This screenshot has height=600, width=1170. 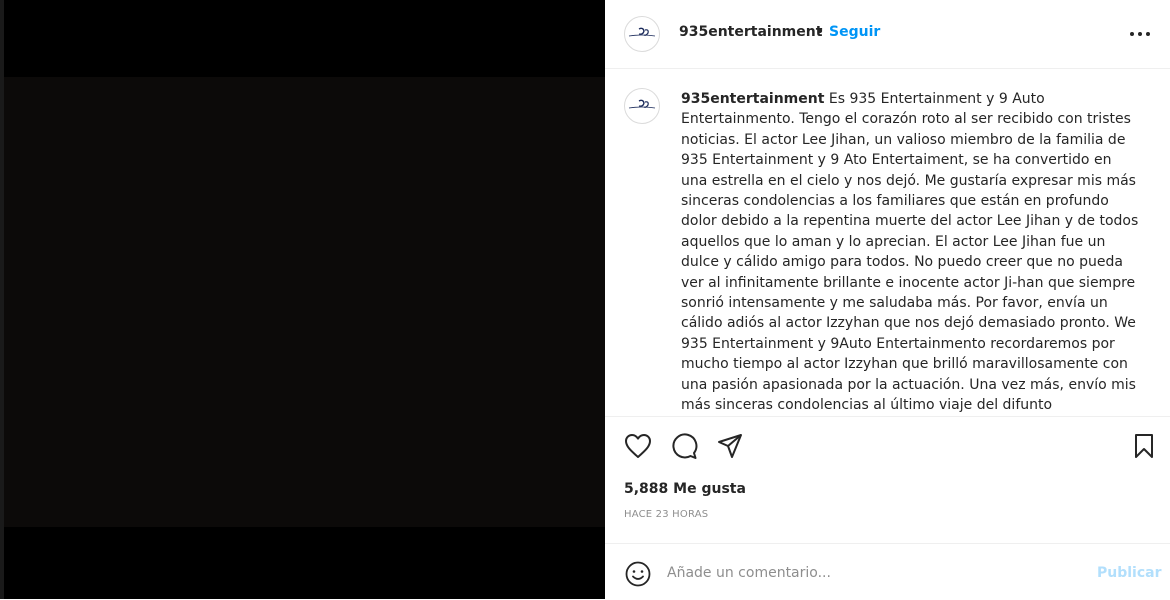 I want to click on caption-avatar, so click(x=642, y=106).